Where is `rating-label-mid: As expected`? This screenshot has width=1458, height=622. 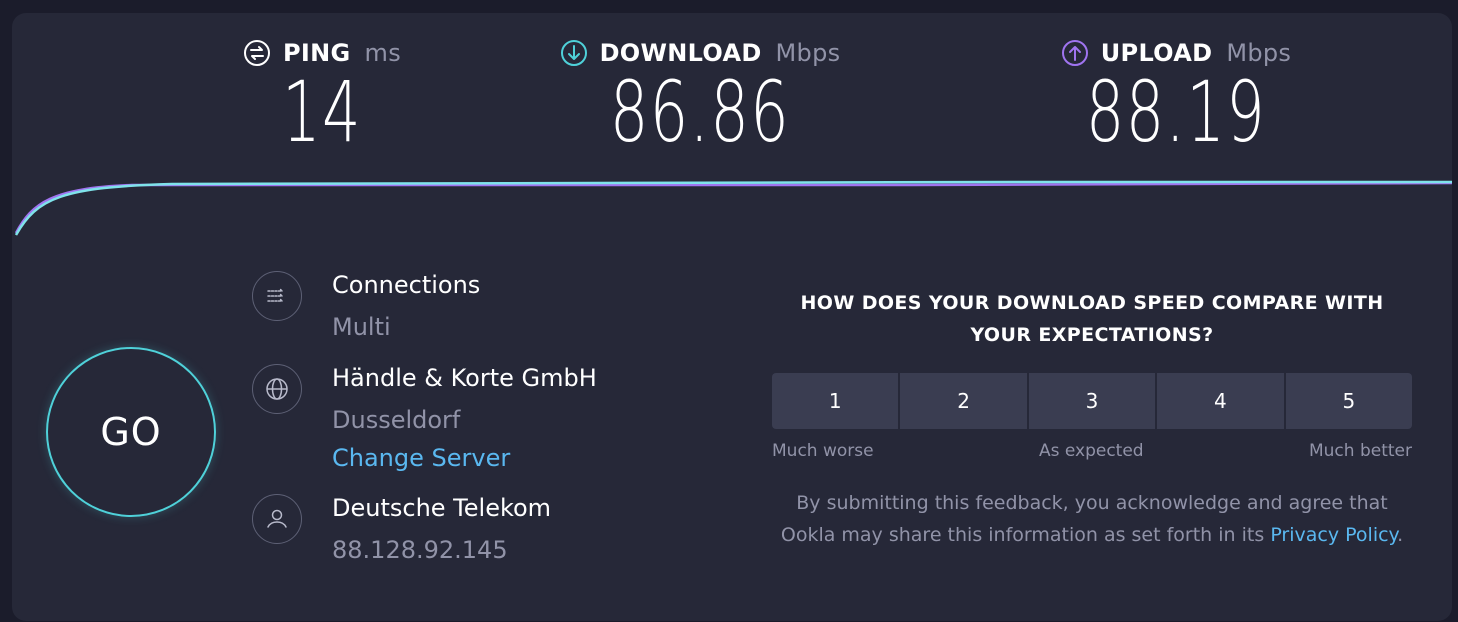 rating-label-mid: As expected is located at coordinates (1091, 451).